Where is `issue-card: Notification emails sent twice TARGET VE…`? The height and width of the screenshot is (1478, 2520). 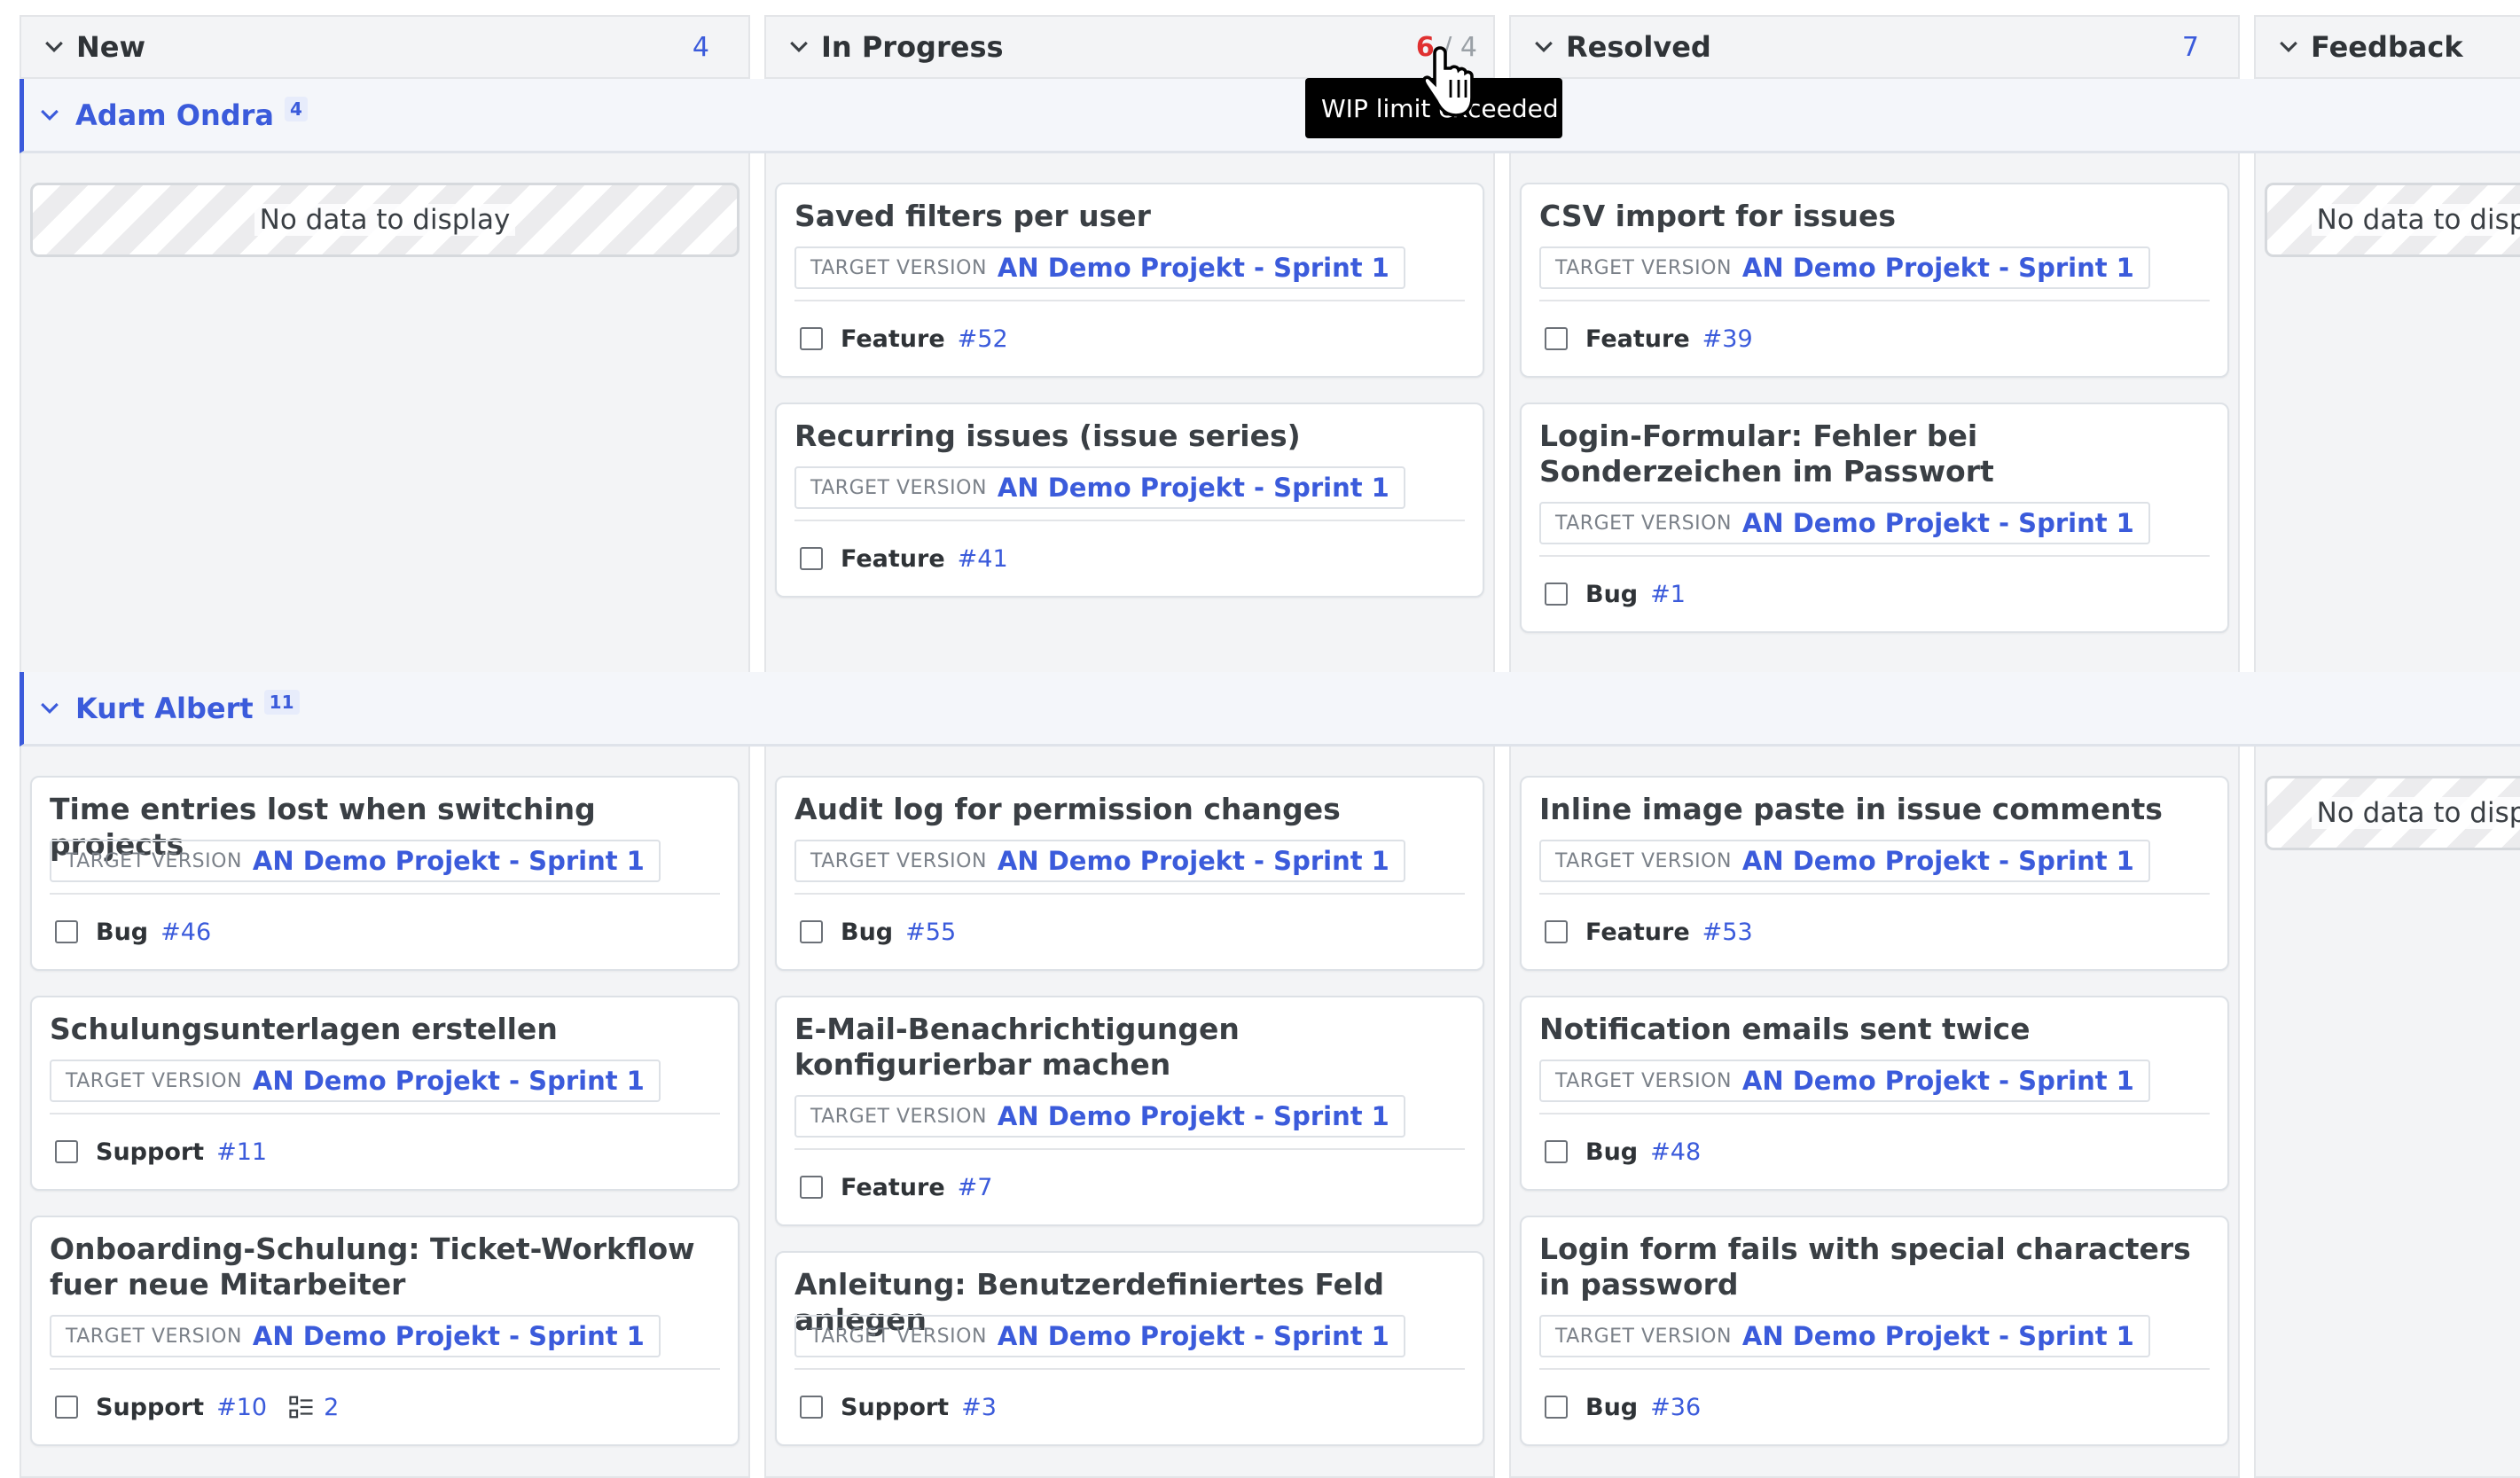 issue-card: Notification emails sent twice TARGET VE… is located at coordinates (1875, 1093).